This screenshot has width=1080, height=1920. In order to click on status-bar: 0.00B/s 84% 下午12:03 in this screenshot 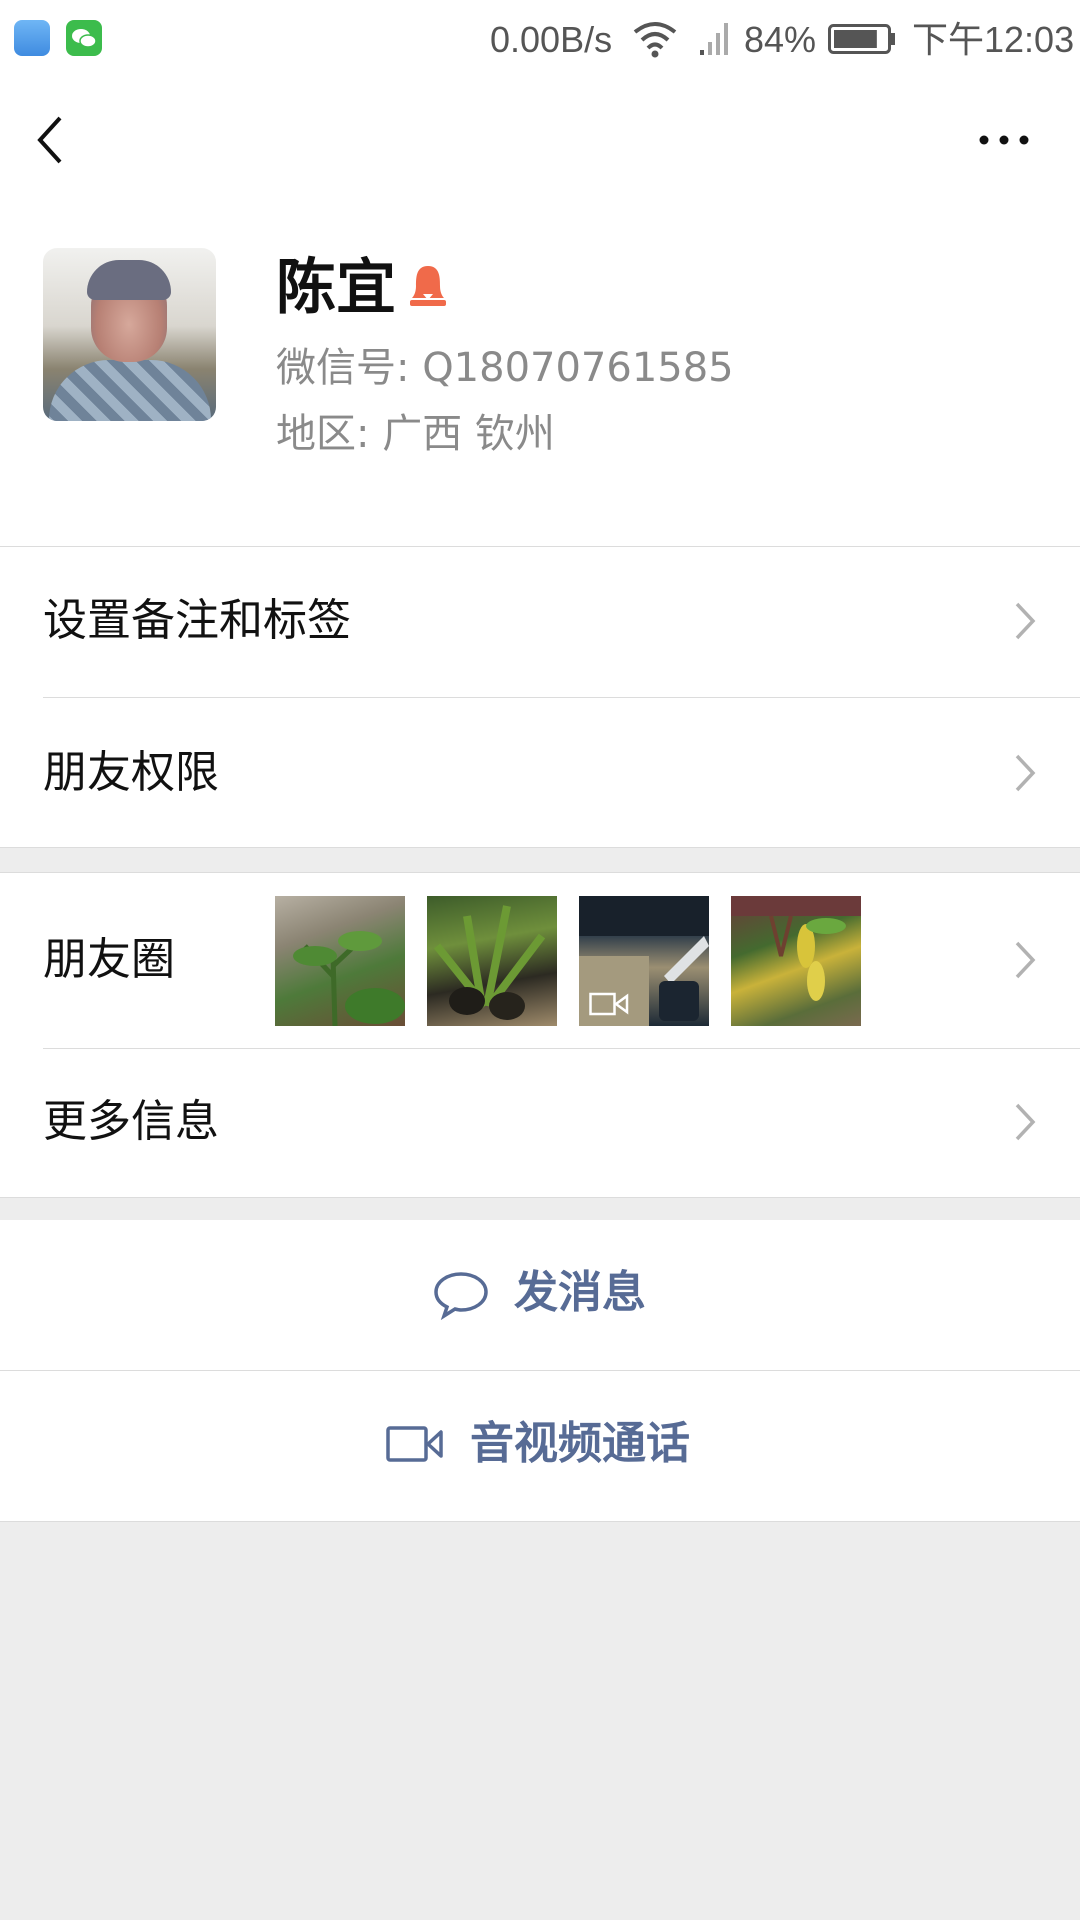, I will do `click(540, 40)`.